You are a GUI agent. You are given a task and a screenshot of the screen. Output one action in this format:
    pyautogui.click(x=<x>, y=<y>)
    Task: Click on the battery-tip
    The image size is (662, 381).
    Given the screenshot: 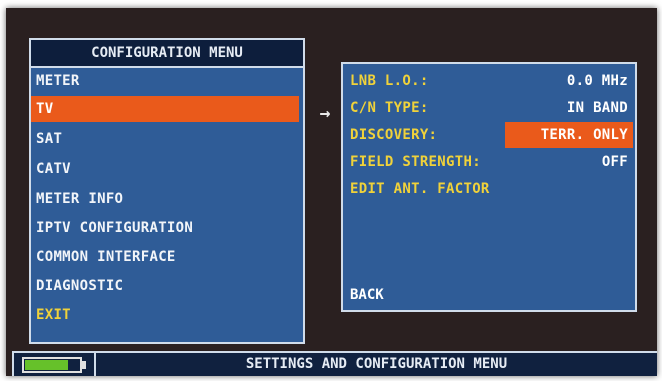 What is the action you would take?
    pyautogui.click(x=84, y=365)
    